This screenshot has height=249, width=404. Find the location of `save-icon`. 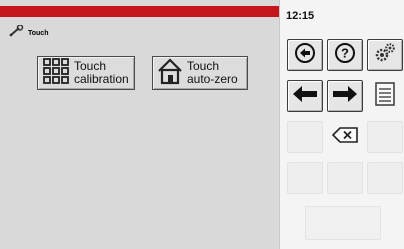

save-icon is located at coordinates (385, 96).